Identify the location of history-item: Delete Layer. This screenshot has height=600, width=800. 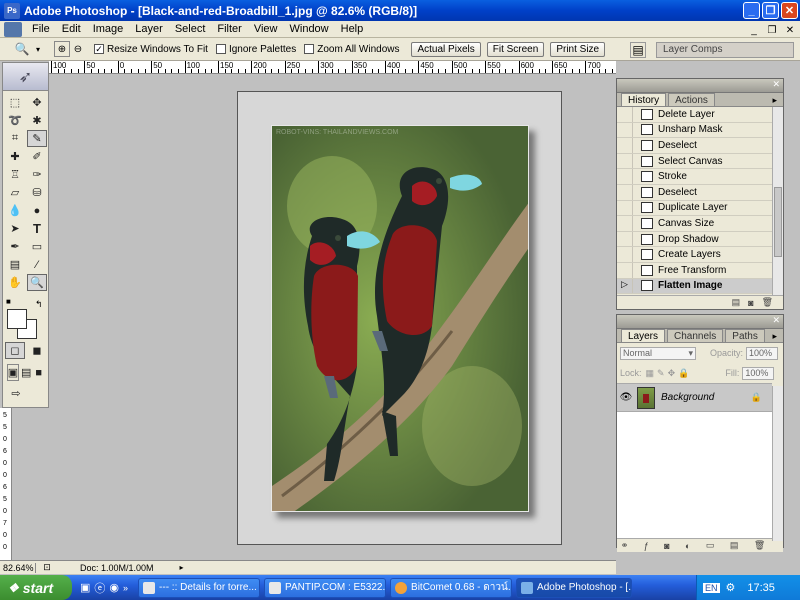
(694, 115).